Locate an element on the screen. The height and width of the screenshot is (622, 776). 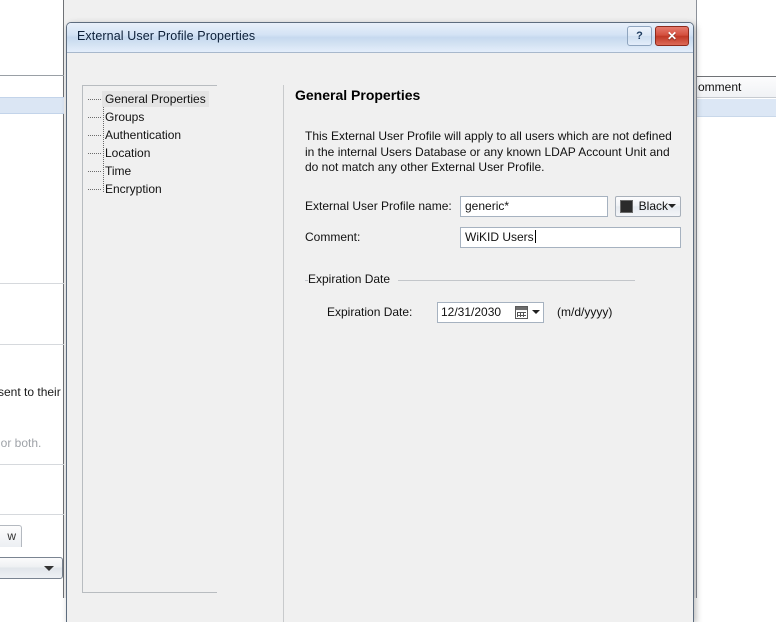
comment-label: Comment: is located at coordinates (333, 237).